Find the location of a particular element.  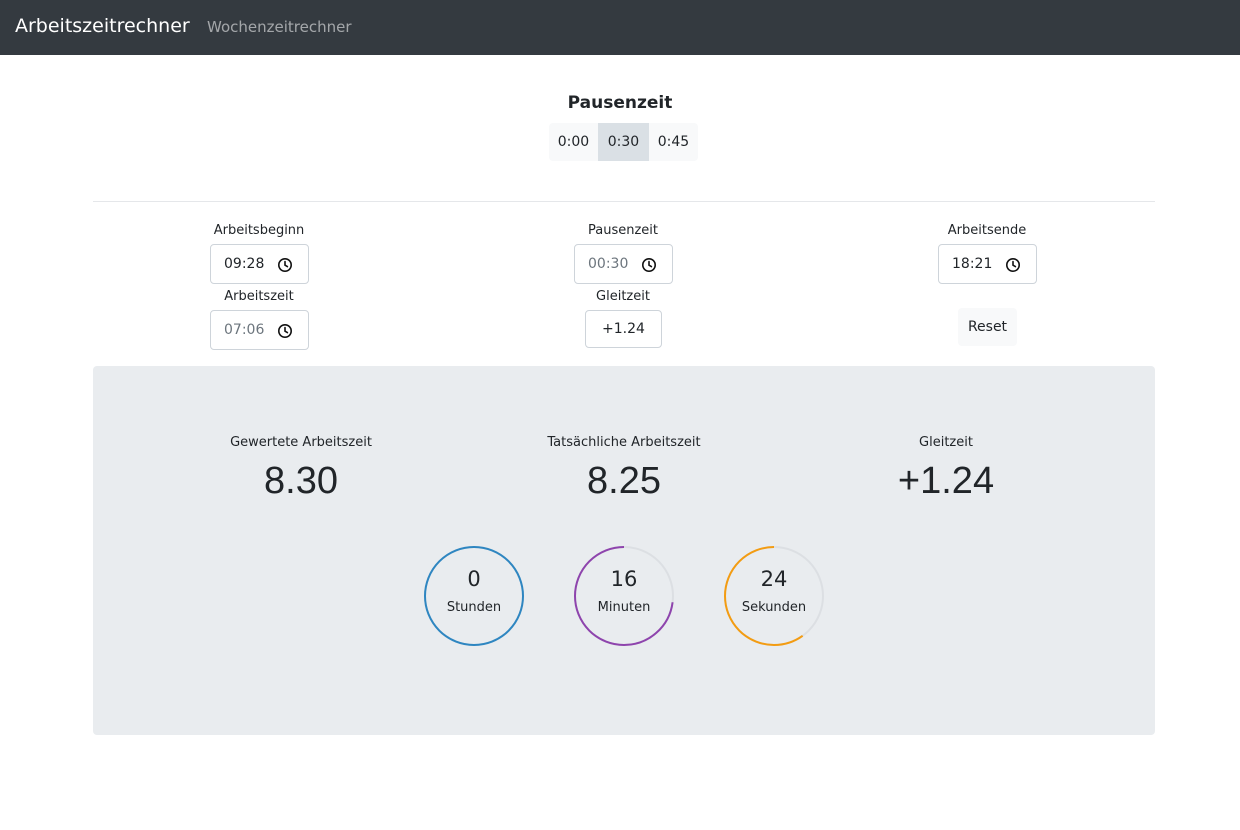

minutes-value: 16 is located at coordinates (624, 579).